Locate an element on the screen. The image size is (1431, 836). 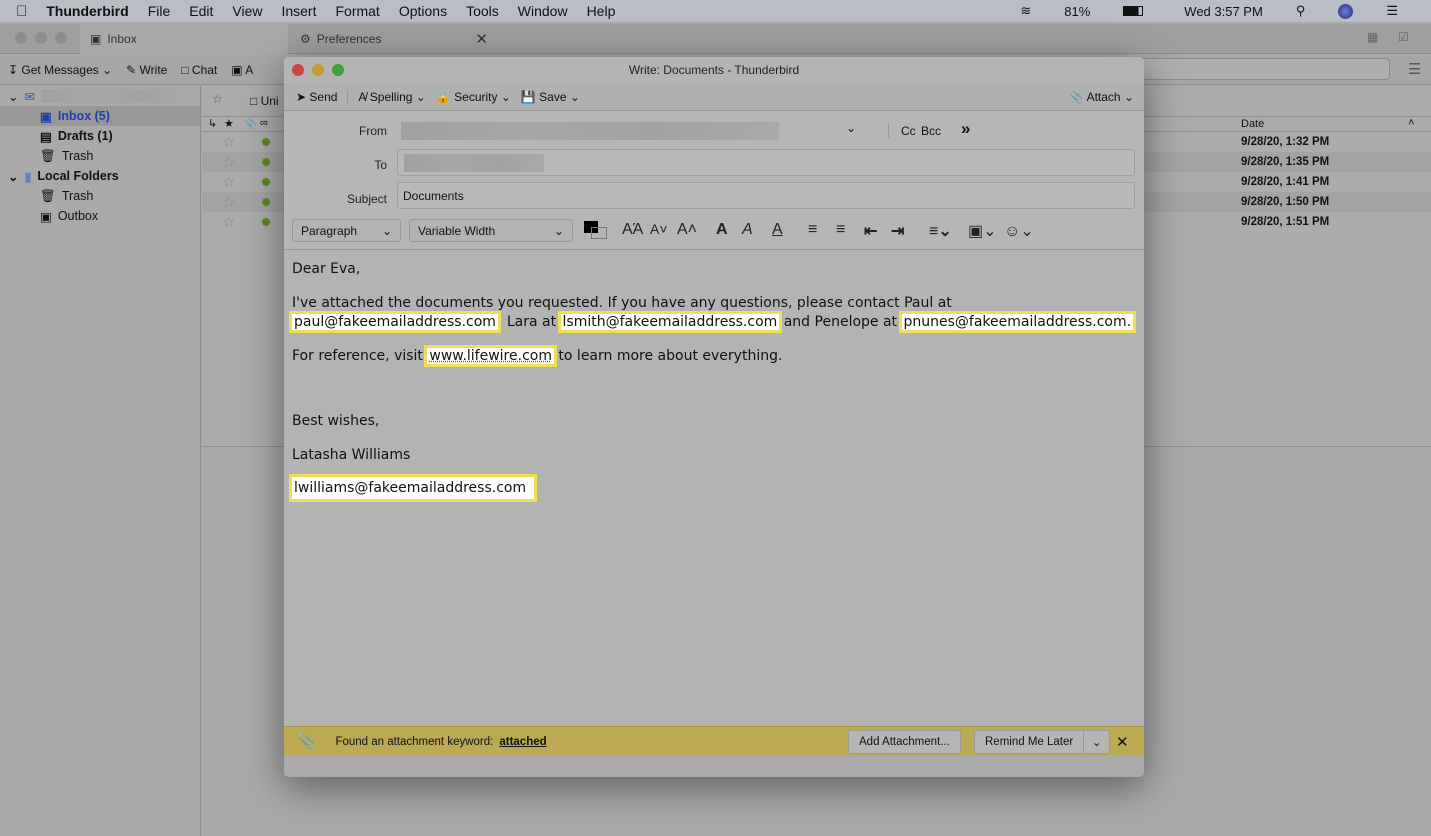
close-tab-icon: ✕ is located at coordinates (481, 39).